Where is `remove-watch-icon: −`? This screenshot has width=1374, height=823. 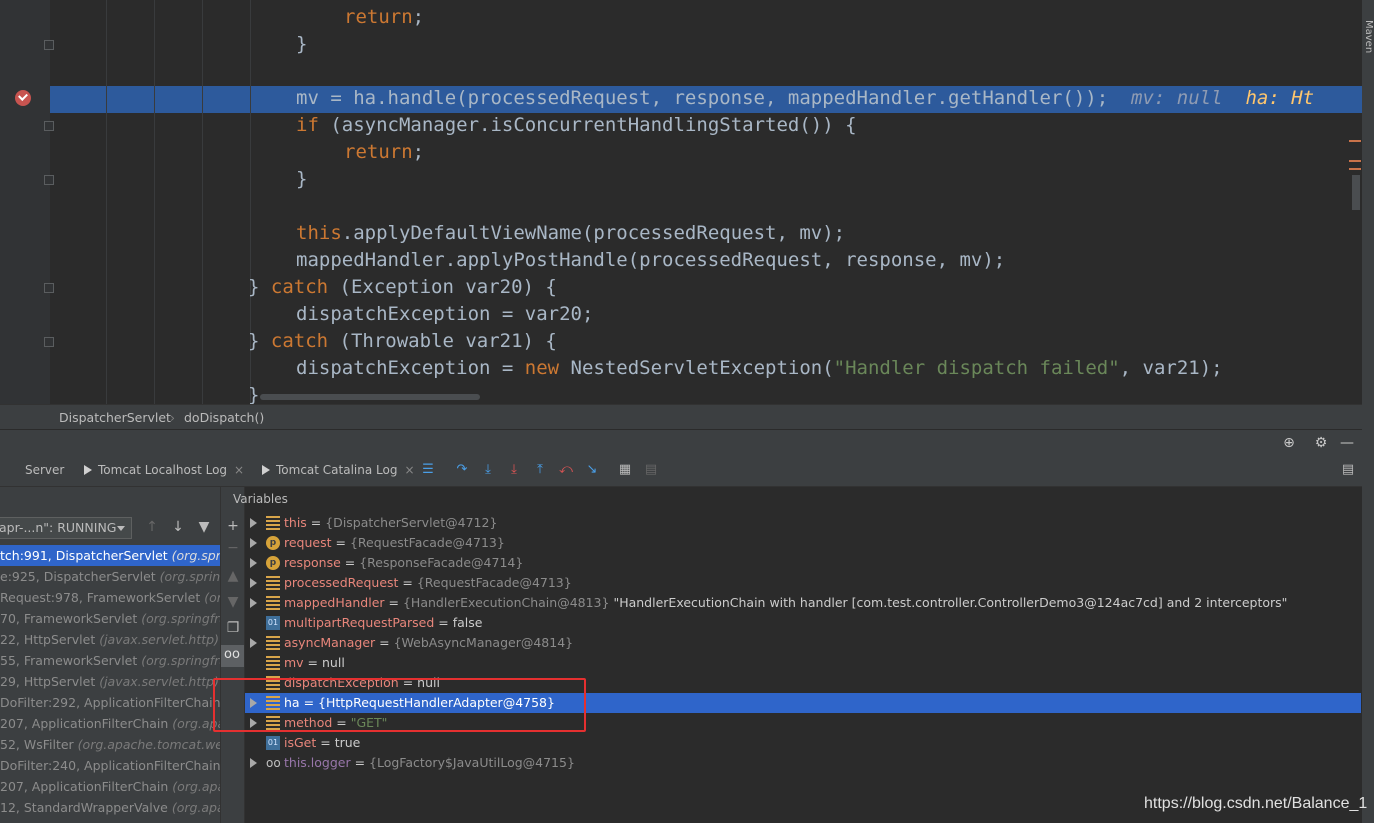 remove-watch-icon: − is located at coordinates (233, 548).